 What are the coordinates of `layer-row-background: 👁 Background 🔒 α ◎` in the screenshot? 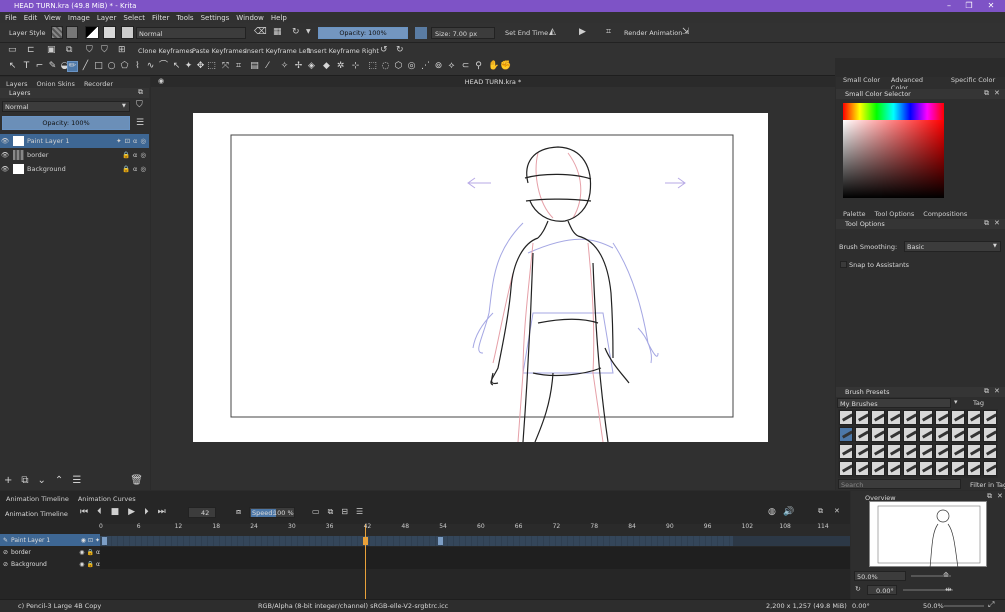 It's located at (74, 169).